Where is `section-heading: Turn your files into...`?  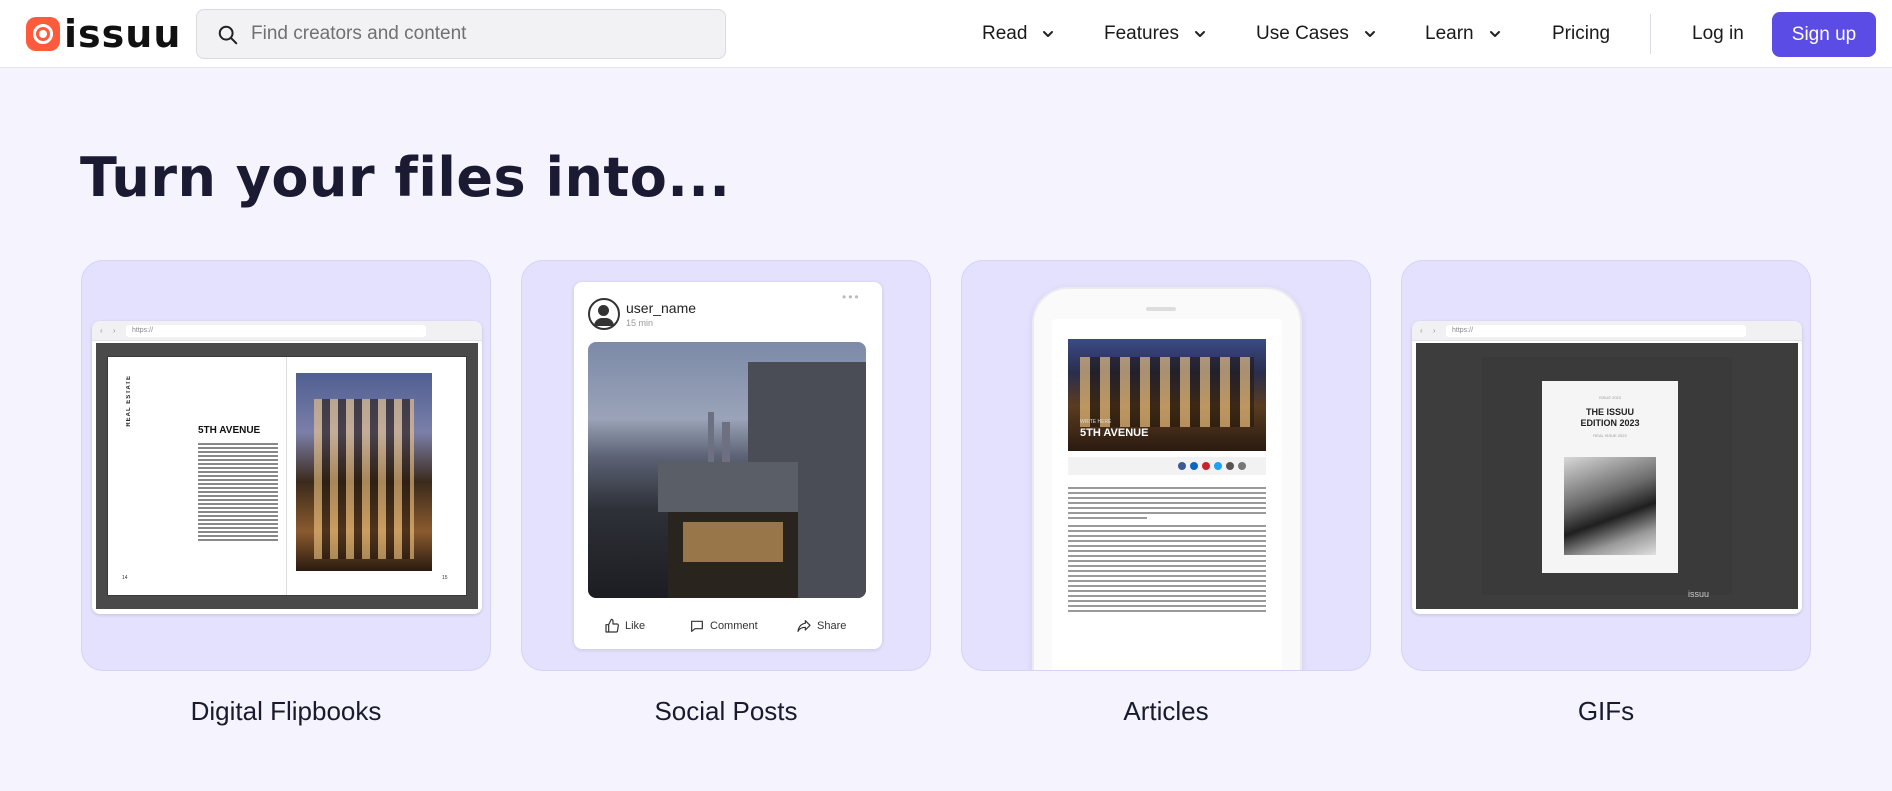
section-heading: Turn your files into... is located at coordinates (405, 177).